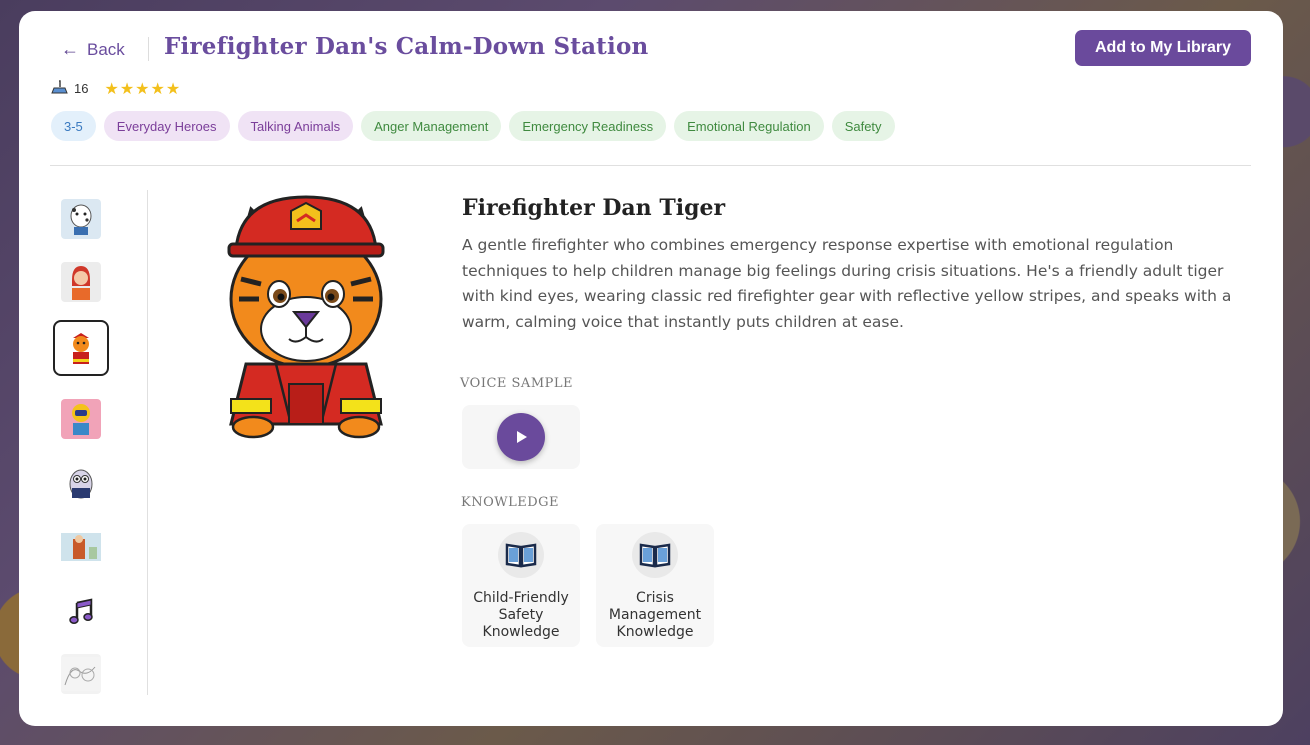 This screenshot has width=1310, height=745. I want to click on tag-emergency-readiness: Emergency Readiness, so click(588, 126).